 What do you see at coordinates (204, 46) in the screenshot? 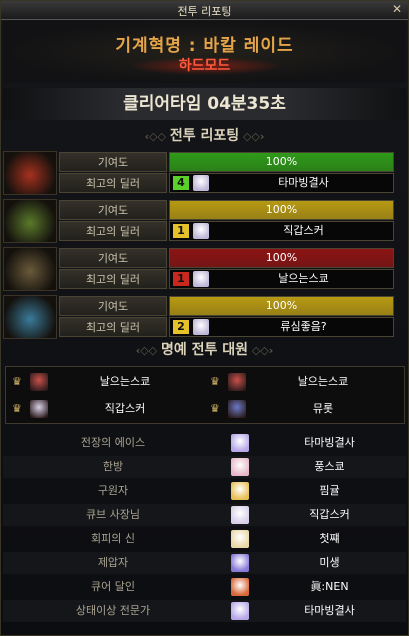
I see `raid-name: 기계혁명 : 바칼 레이드` at bounding box center [204, 46].